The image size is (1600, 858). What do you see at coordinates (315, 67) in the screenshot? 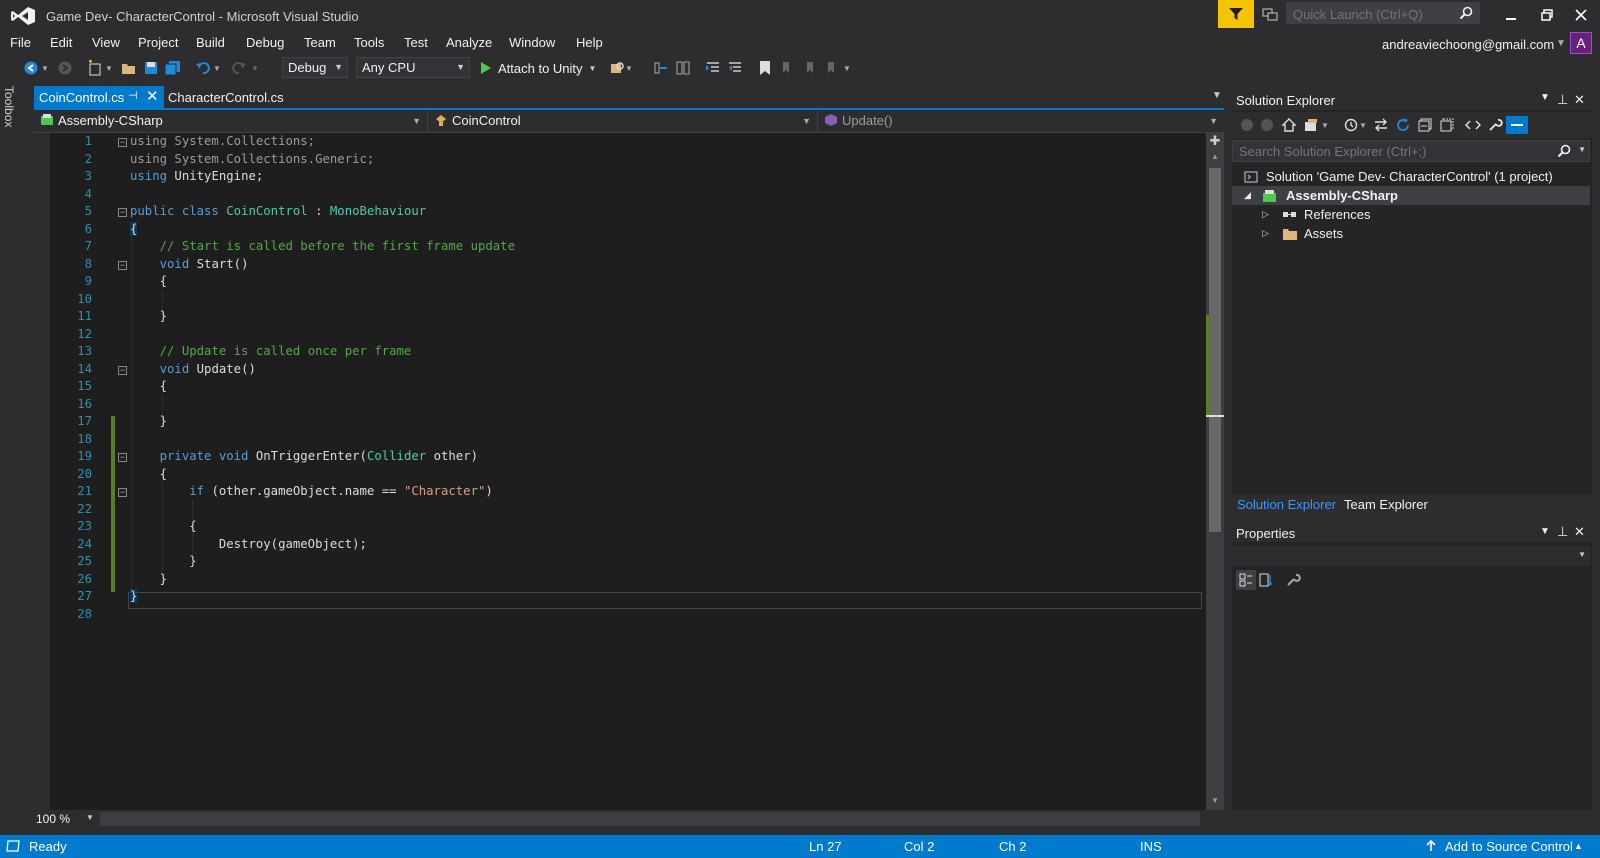
I see `configuration-select: Debug ▼` at bounding box center [315, 67].